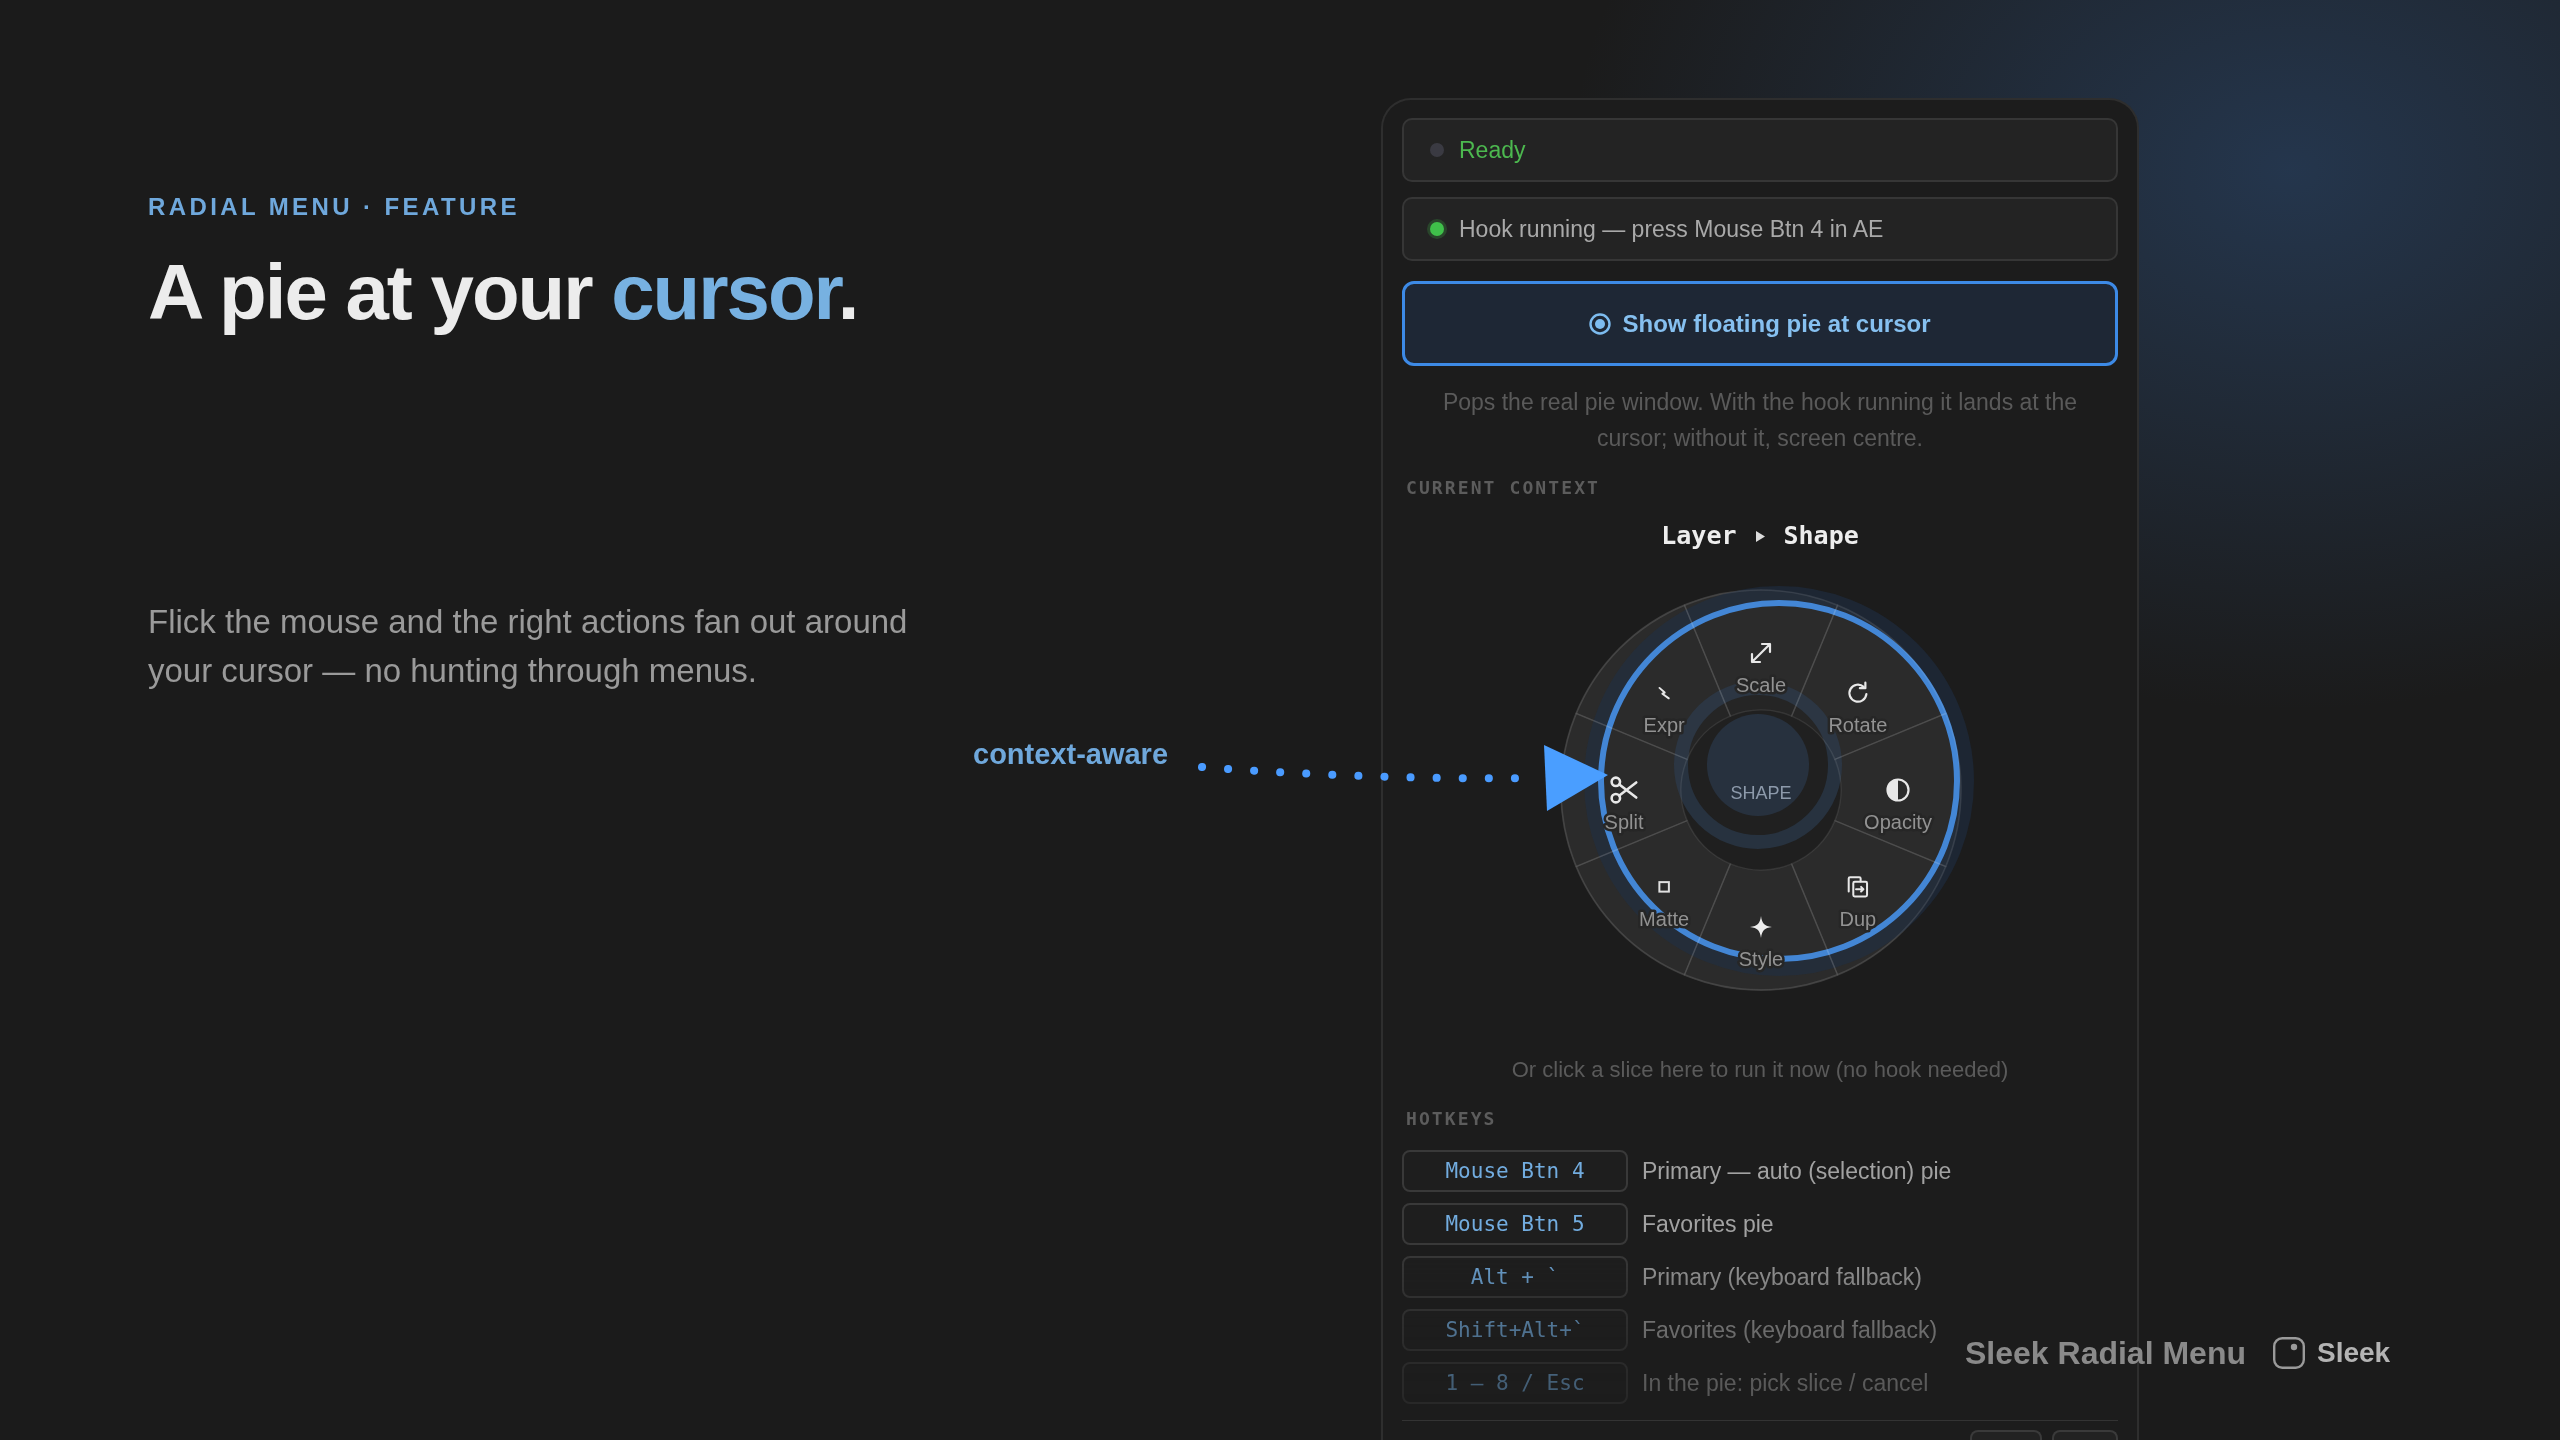 This screenshot has width=2560, height=1440. Describe the element at coordinates (1785, 1383) in the screenshot. I see `hotkey-description: In the pie: pick slice / cancel` at that location.